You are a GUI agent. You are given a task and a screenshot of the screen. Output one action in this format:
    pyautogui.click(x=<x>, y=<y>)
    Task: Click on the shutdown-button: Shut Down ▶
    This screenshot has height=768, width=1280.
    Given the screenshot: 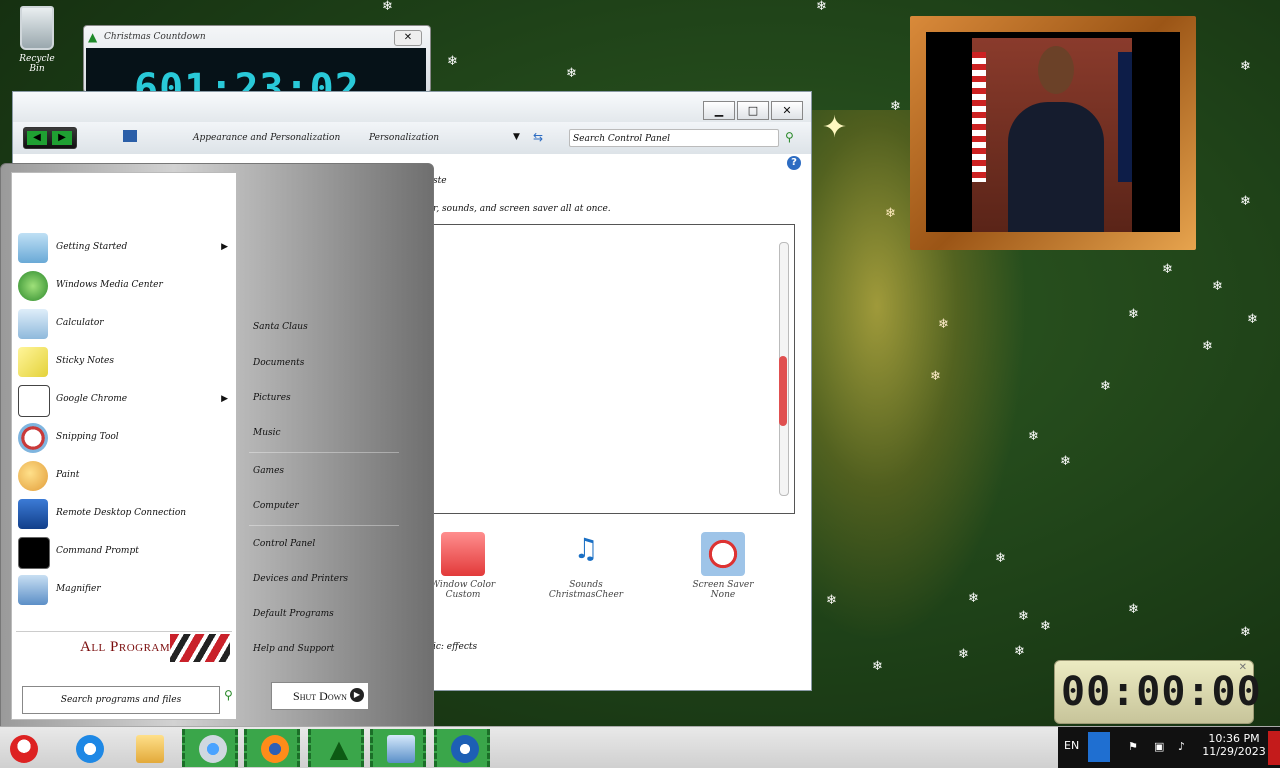 What is the action you would take?
    pyautogui.click(x=320, y=696)
    